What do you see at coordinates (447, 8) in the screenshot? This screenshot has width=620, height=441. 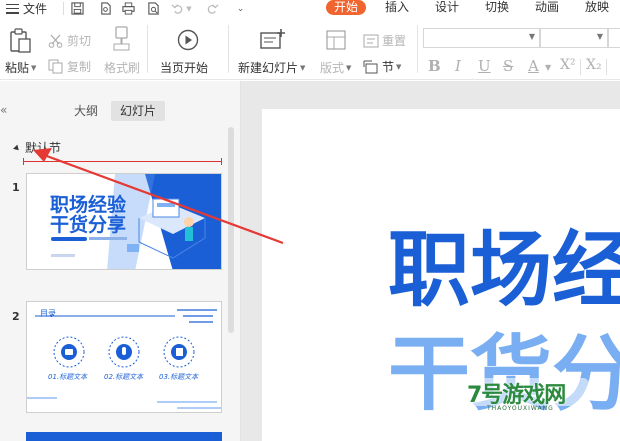 I see `tab-design: 设计` at bounding box center [447, 8].